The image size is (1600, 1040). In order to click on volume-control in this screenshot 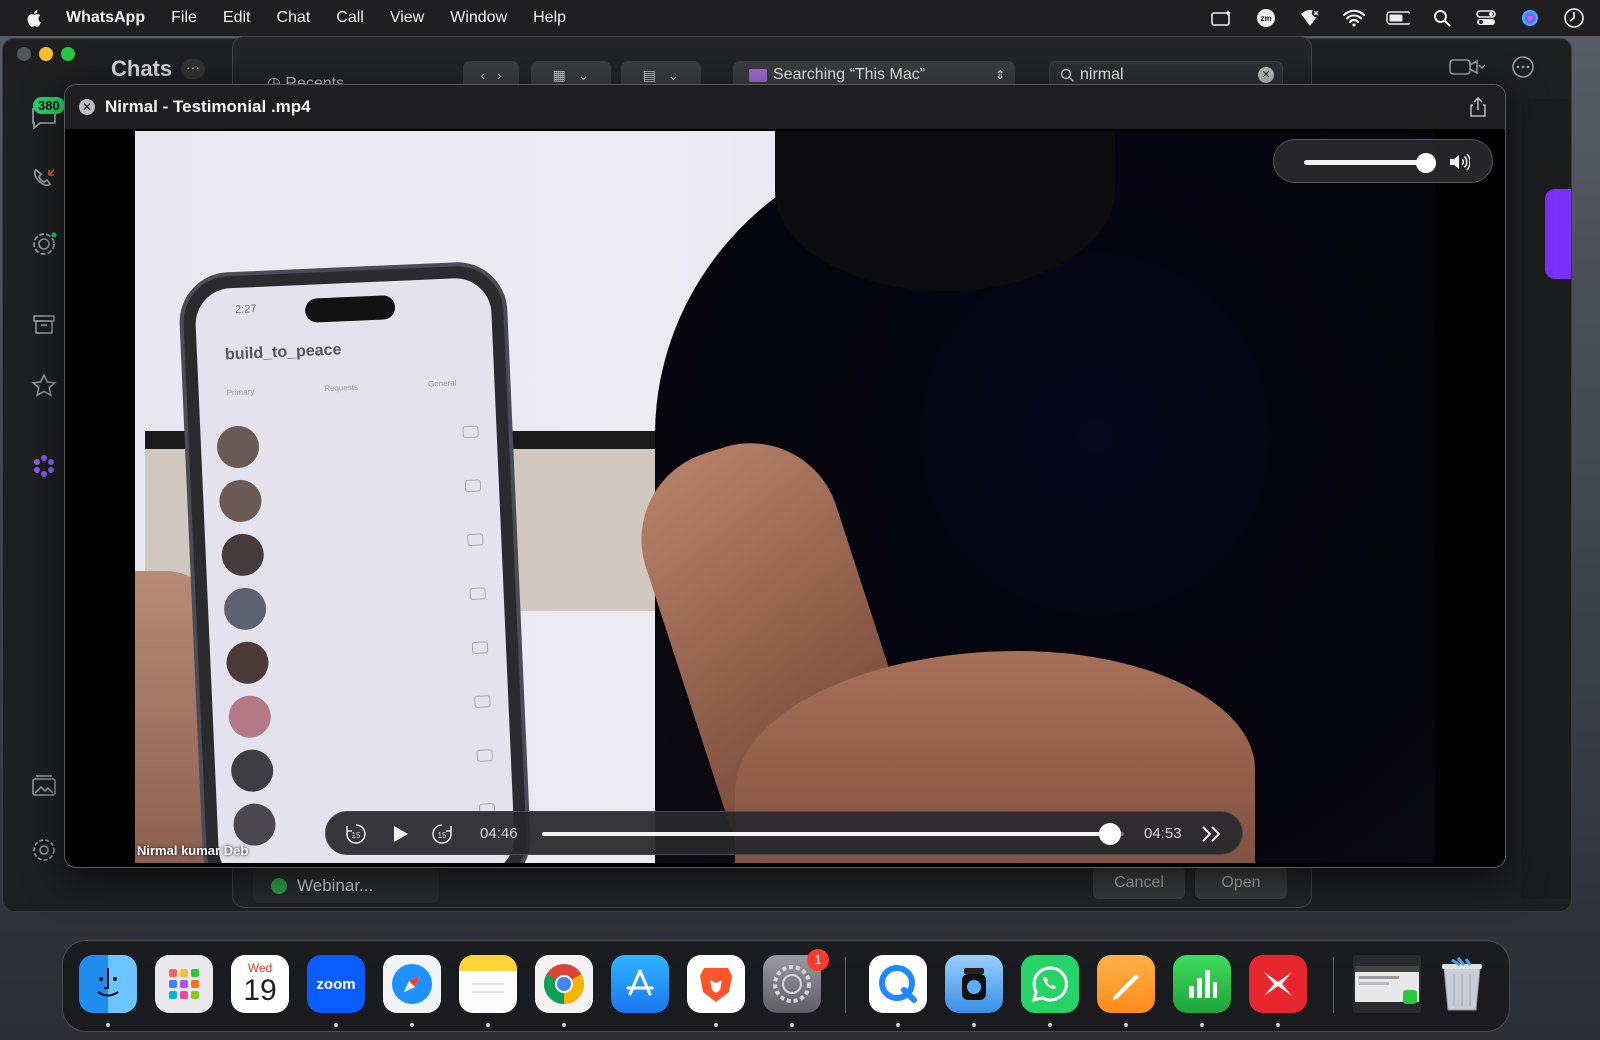, I will do `click(1383, 161)`.